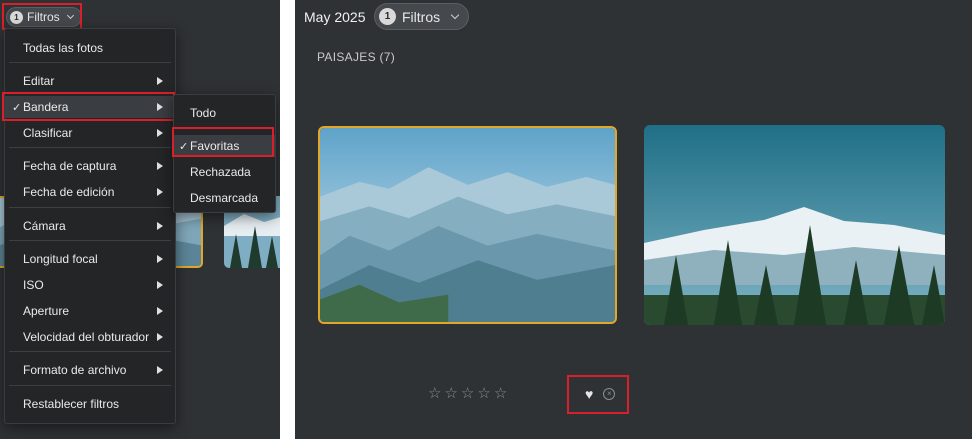 This screenshot has width=972, height=439. What do you see at coordinates (39, 81) in the screenshot?
I see `menu-item-label: Editar` at bounding box center [39, 81].